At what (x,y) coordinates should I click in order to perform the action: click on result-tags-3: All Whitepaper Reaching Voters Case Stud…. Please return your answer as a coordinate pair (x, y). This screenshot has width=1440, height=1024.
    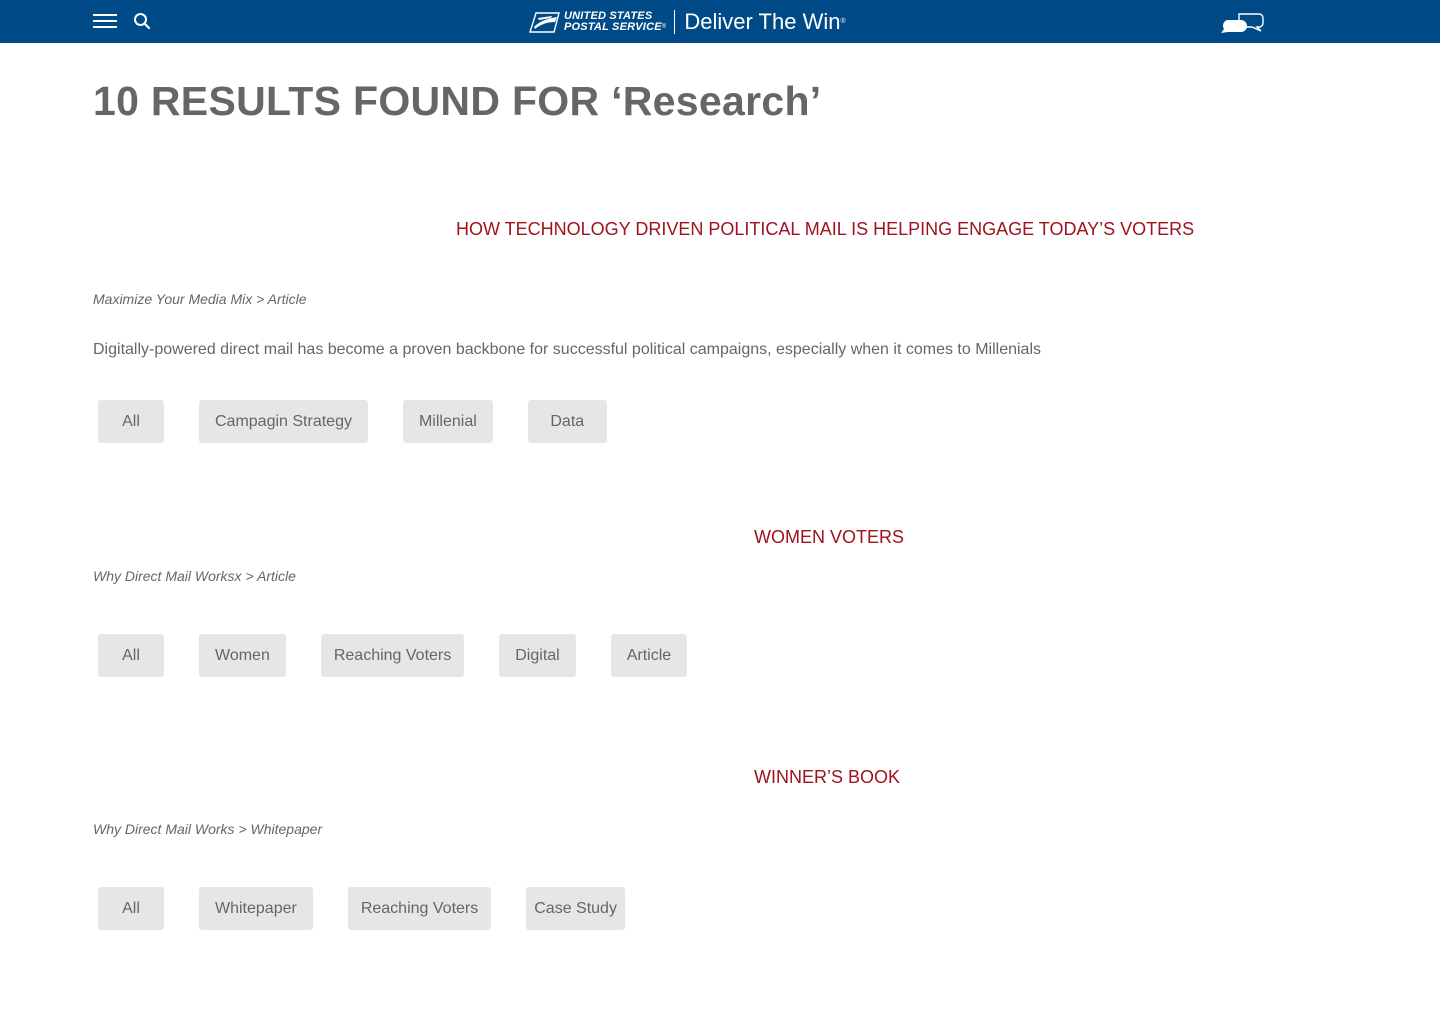
    Looking at the image, I should click on (361, 908).